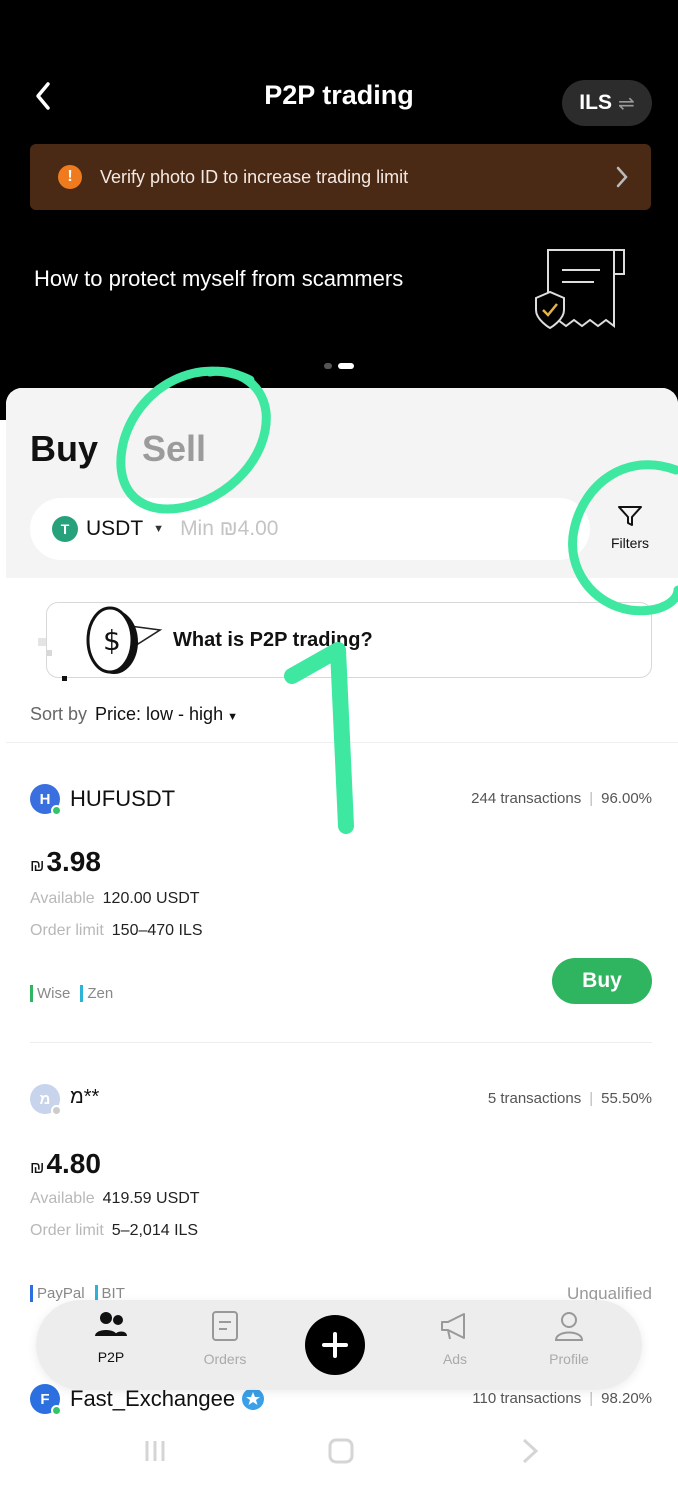 The image size is (678, 1492). What do you see at coordinates (122, 799) in the screenshot?
I see `merchant-name: HUFUSDT` at bounding box center [122, 799].